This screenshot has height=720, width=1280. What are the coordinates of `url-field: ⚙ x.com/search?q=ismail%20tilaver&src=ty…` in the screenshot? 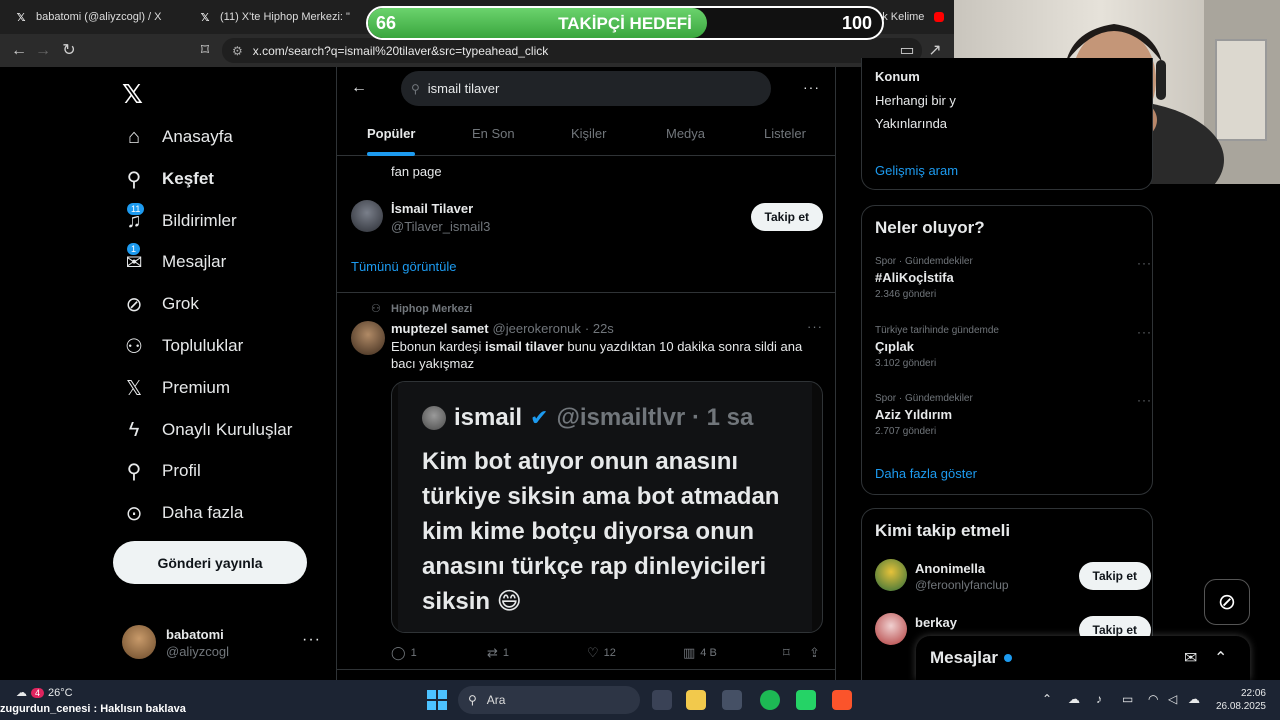 It's located at (572, 50).